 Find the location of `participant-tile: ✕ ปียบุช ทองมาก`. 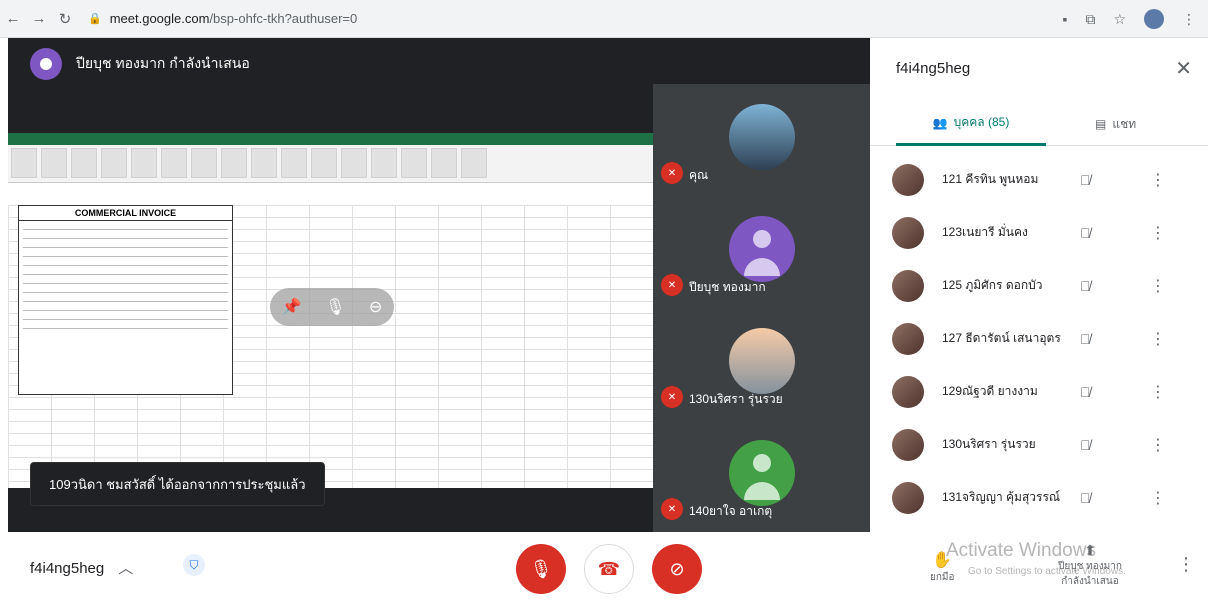

participant-tile: ✕ ปียบุช ทองมาก is located at coordinates (761, 252).